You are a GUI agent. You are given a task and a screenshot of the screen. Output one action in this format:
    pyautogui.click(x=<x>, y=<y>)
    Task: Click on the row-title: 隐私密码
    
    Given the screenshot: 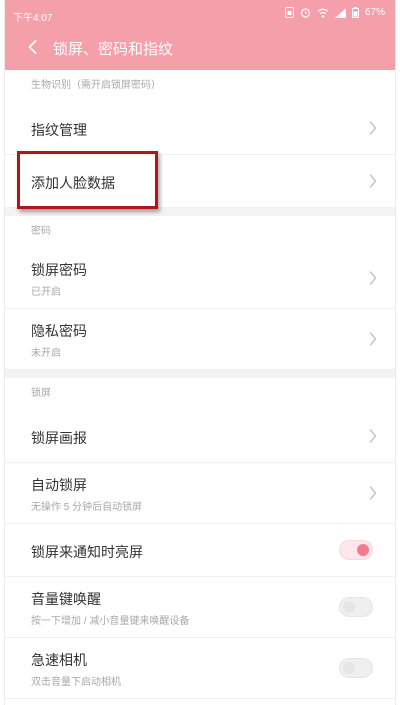 What is the action you would take?
    pyautogui.click(x=59, y=331)
    